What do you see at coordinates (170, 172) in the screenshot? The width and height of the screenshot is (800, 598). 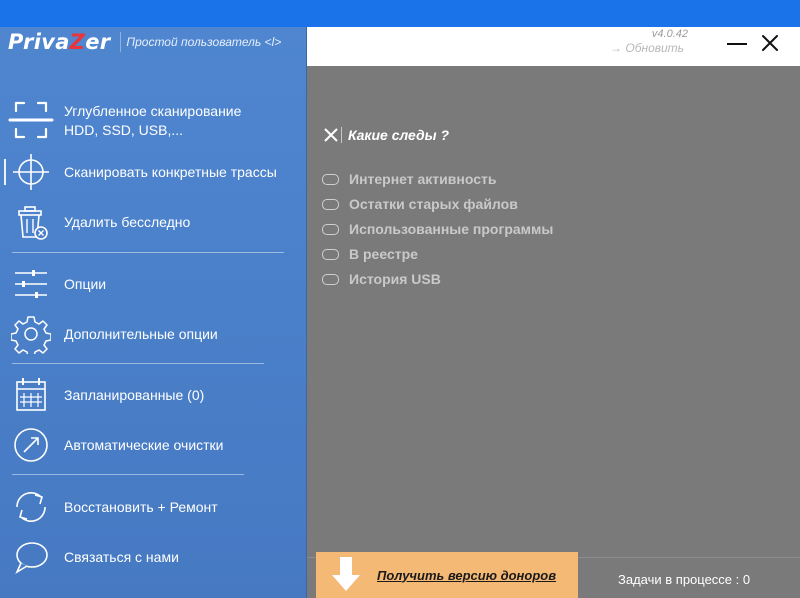 I see `menu-scan-traces-label: Сканировать конкретные трассы` at bounding box center [170, 172].